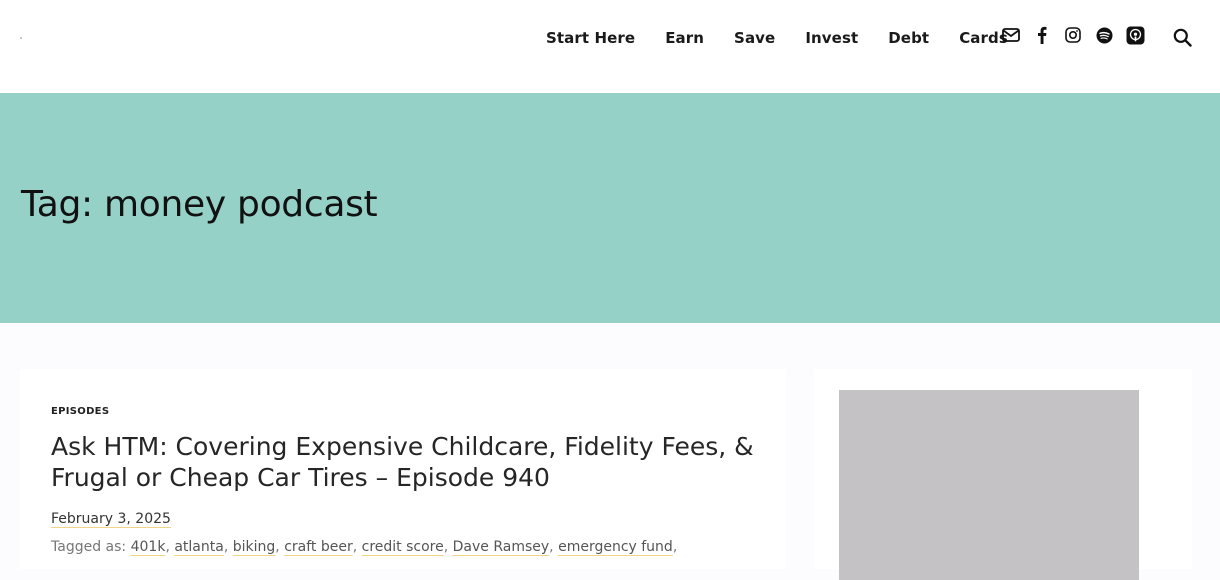 This screenshot has height=580, width=1220. What do you see at coordinates (199, 204) in the screenshot?
I see `page-title: Tag: money podcast` at bounding box center [199, 204].